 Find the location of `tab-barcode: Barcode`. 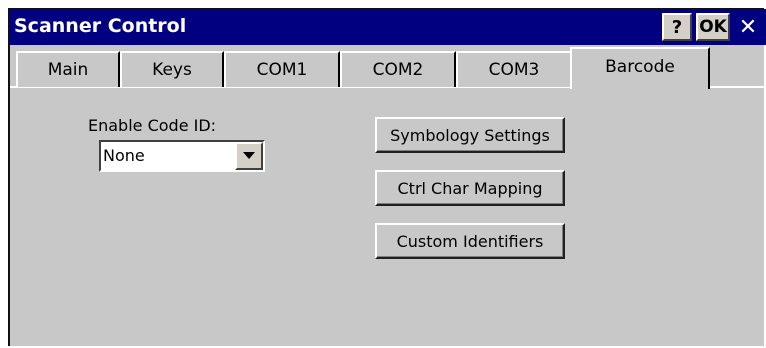

tab-barcode: Barcode is located at coordinates (640, 68).